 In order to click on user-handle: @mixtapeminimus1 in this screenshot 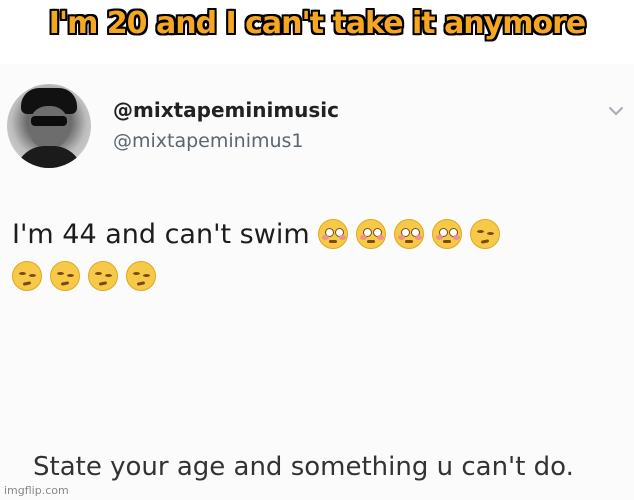, I will do `click(208, 141)`.